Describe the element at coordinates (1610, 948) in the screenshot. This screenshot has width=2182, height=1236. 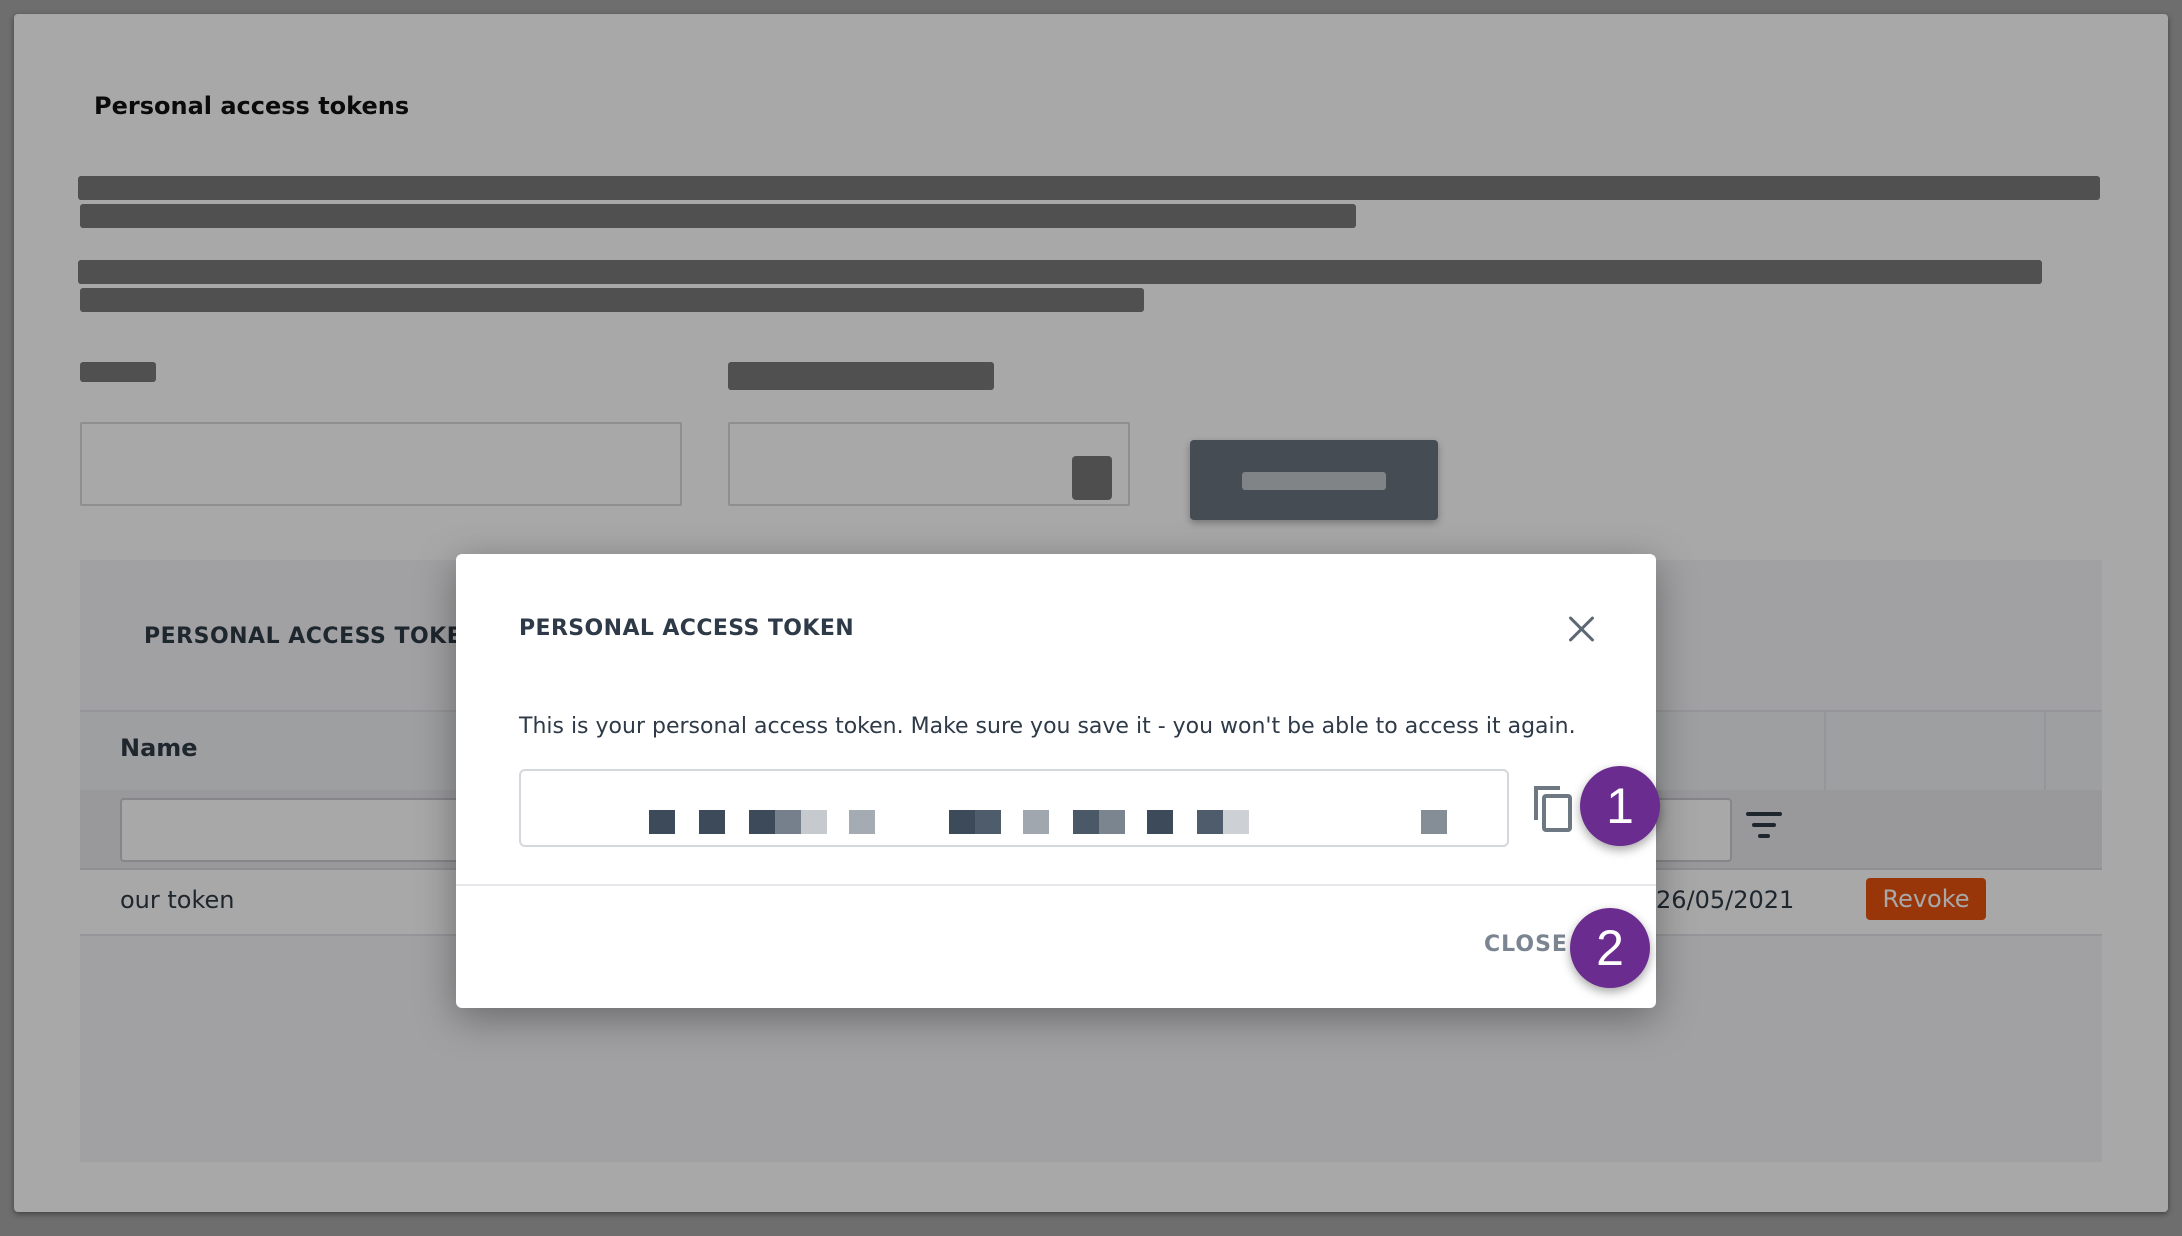
I see `step-badge-2: 2` at that location.